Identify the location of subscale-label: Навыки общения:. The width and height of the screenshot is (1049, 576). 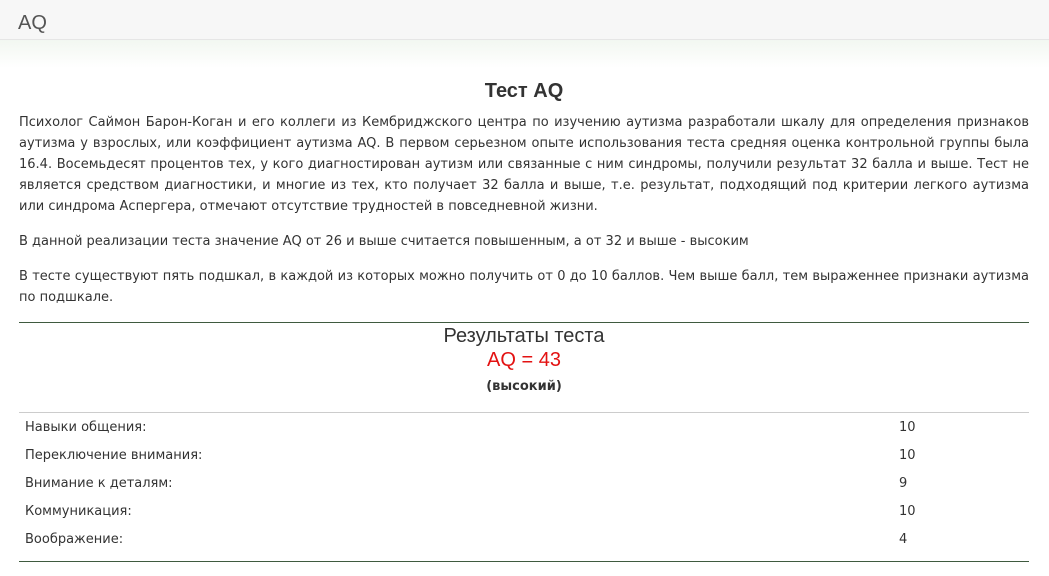
(86, 427).